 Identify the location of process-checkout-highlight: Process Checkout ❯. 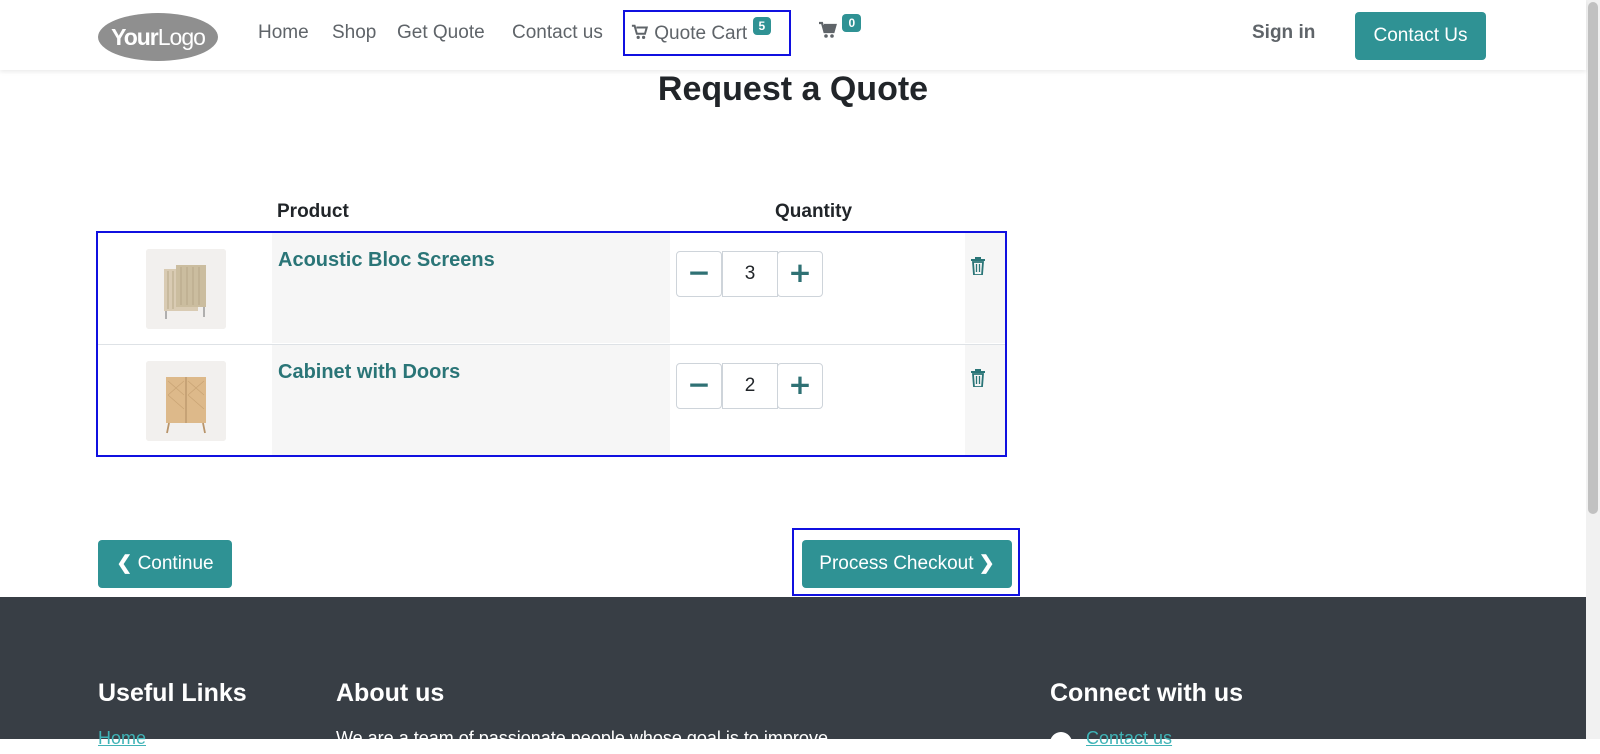
(906, 562).